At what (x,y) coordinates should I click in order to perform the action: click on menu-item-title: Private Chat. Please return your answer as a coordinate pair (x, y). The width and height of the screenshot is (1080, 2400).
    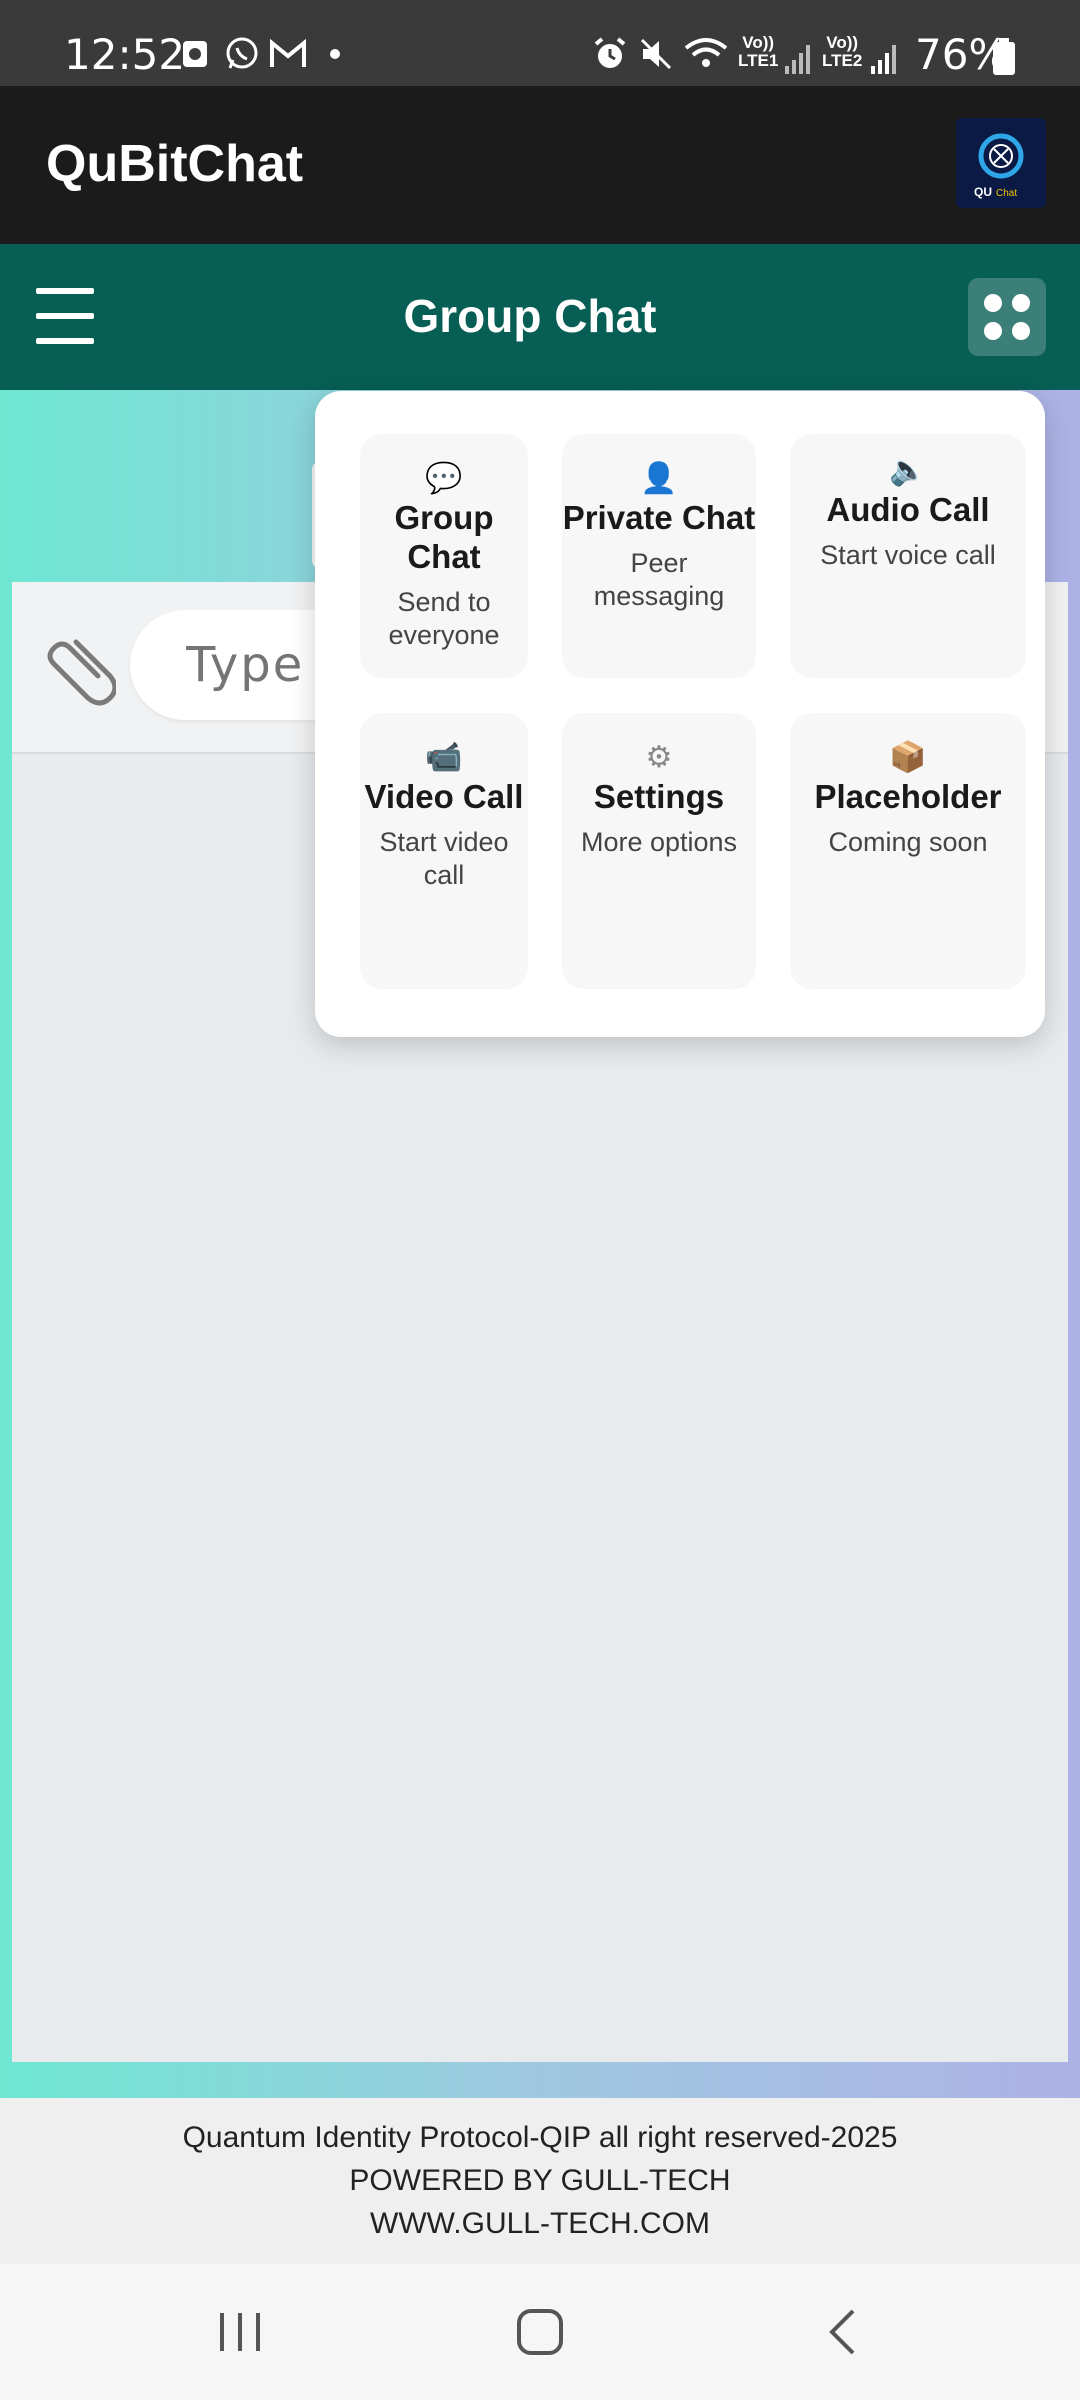
    Looking at the image, I should click on (659, 517).